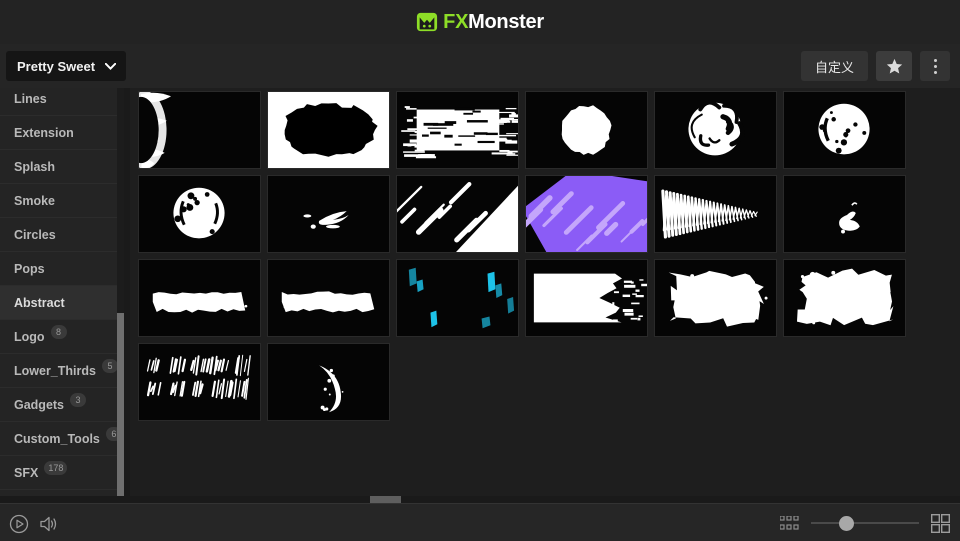 This screenshot has width=960, height=541. I want to click on grid-small-icon, so click(789, 523).